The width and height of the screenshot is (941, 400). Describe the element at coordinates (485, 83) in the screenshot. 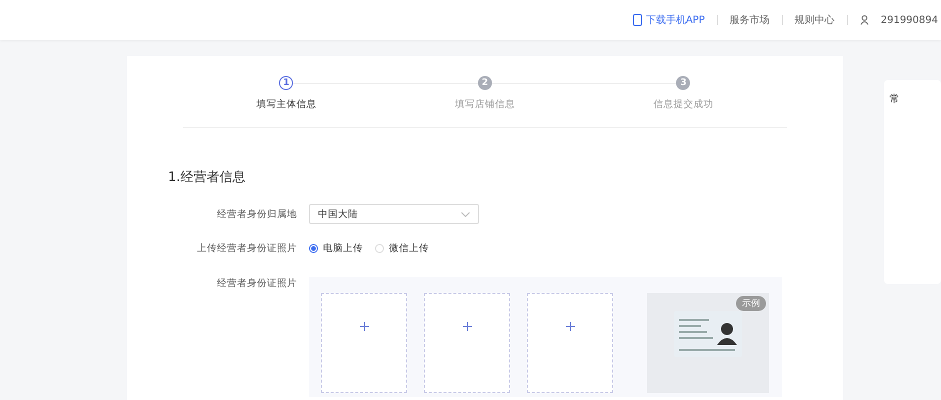

I see `step-number: 2` at that location.